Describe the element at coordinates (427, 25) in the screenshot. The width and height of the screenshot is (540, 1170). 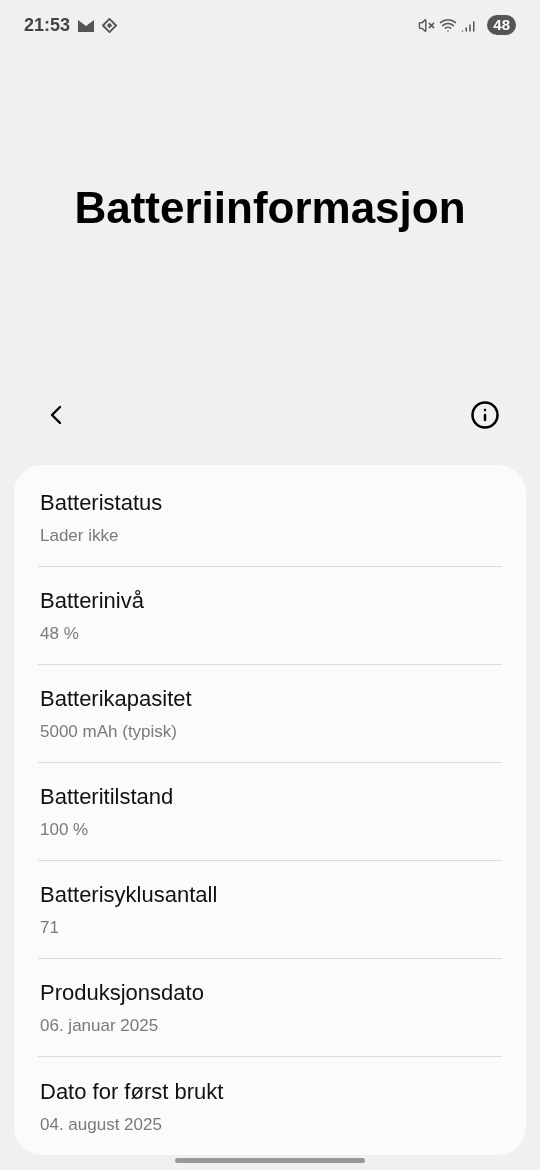
I see `mute-icon` at that location.